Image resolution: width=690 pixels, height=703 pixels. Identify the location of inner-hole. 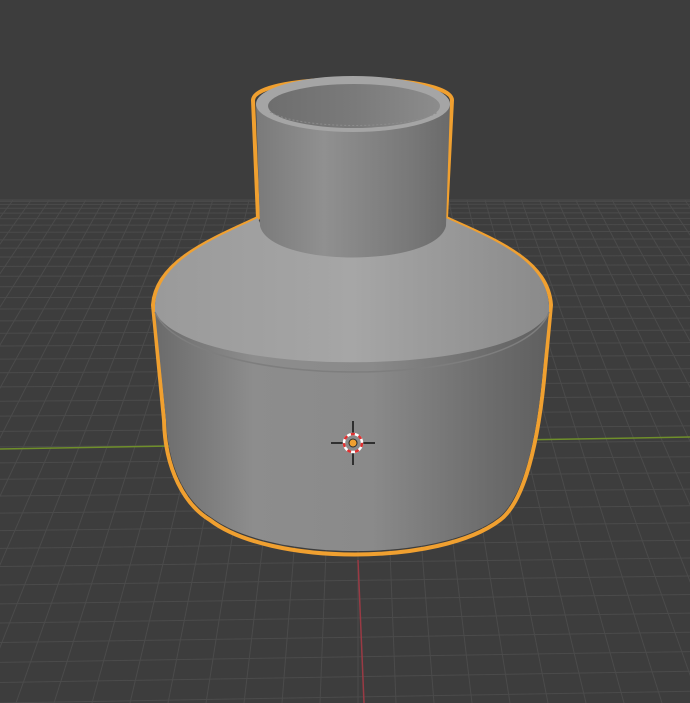
(354, 106).